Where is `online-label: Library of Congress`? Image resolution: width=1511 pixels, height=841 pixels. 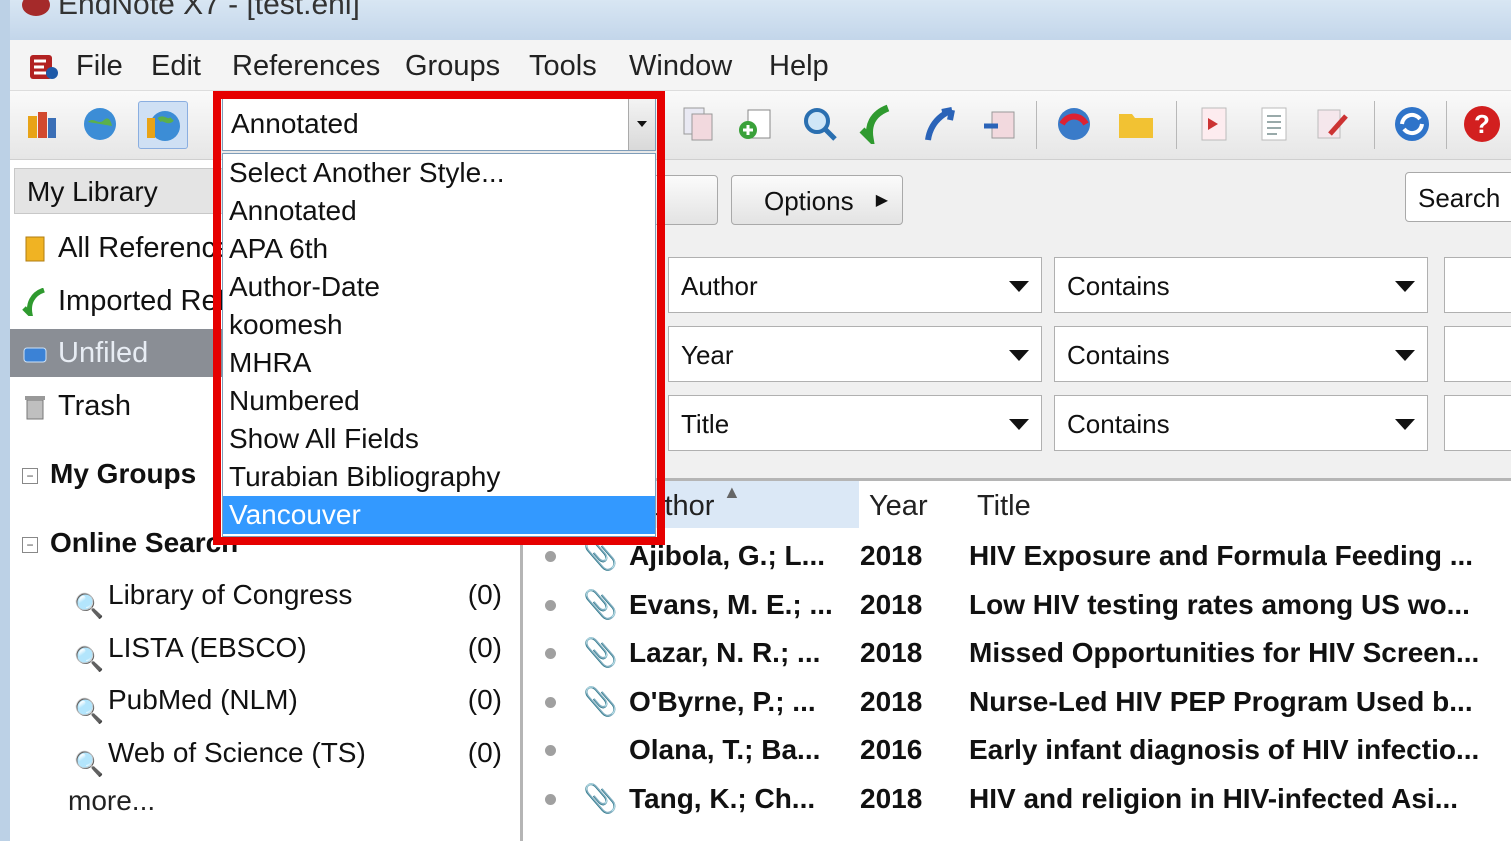
online-label: Library of Congress is located at coordinates (230, 594).